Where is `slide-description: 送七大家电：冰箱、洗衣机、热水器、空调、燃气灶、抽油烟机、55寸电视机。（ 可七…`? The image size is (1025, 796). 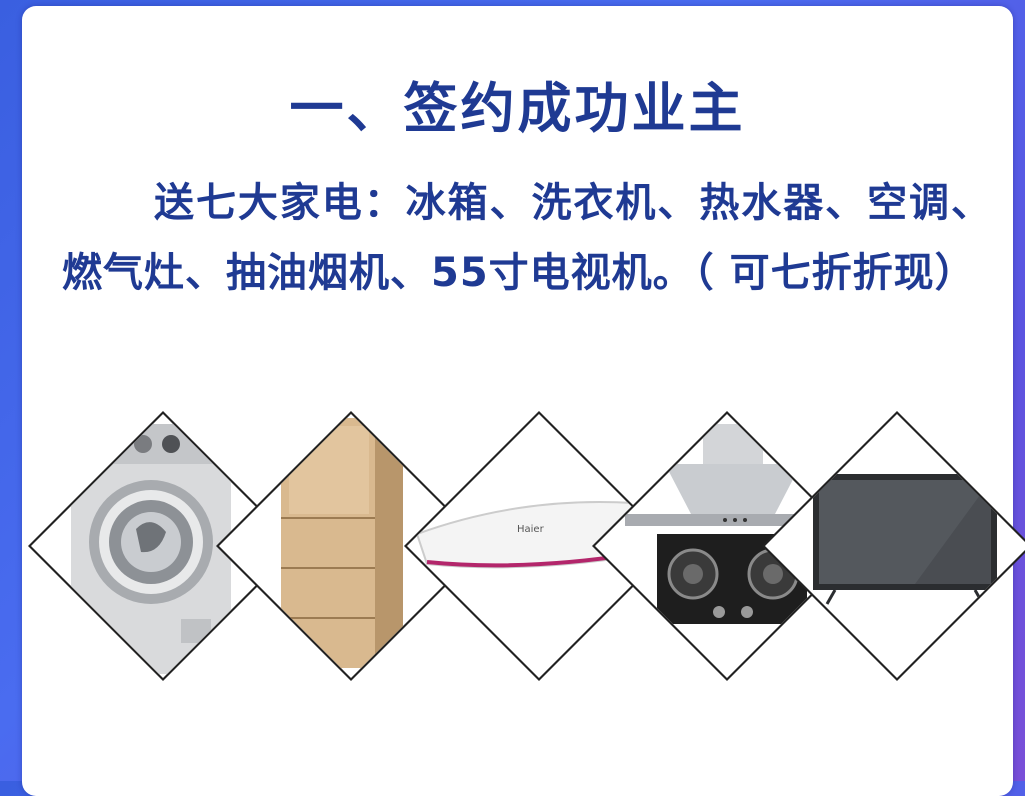 slide-description: 送七大家电：冰箱、洗衣机、热水器、空调、燃气灶、抽油烟机、55寸电视机。（ 可七… is located at coordinates (527, 238).